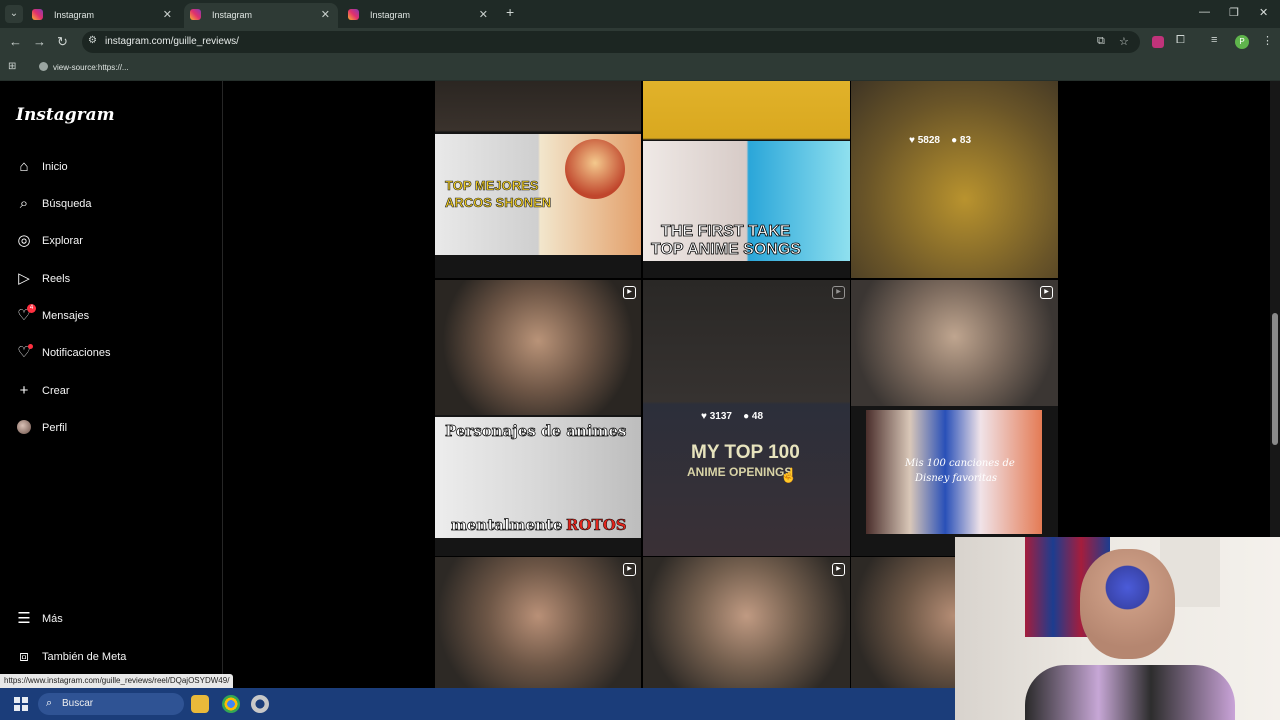 This screenshot has width=1280, height=720. I want to click on file-explorer-icon, so click(200, 704).